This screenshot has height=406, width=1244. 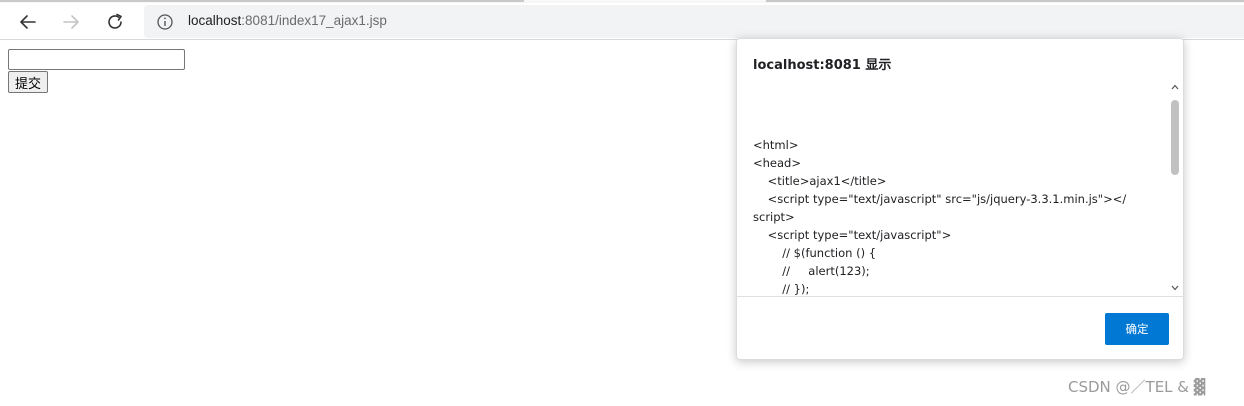 I want to click on scroll-thumb, so click(x=1175, y=137).